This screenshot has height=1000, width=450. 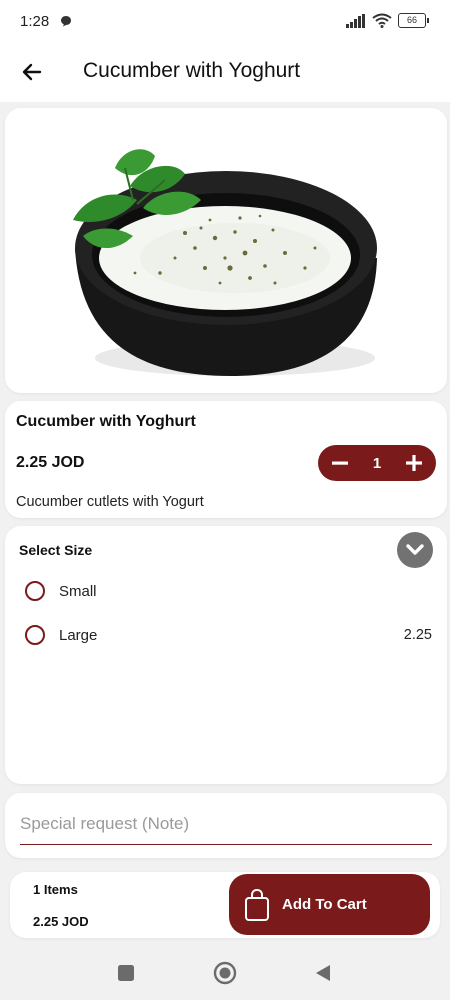 I want to click on size-option-large: Large 2.25, so click(x=230, y=635).